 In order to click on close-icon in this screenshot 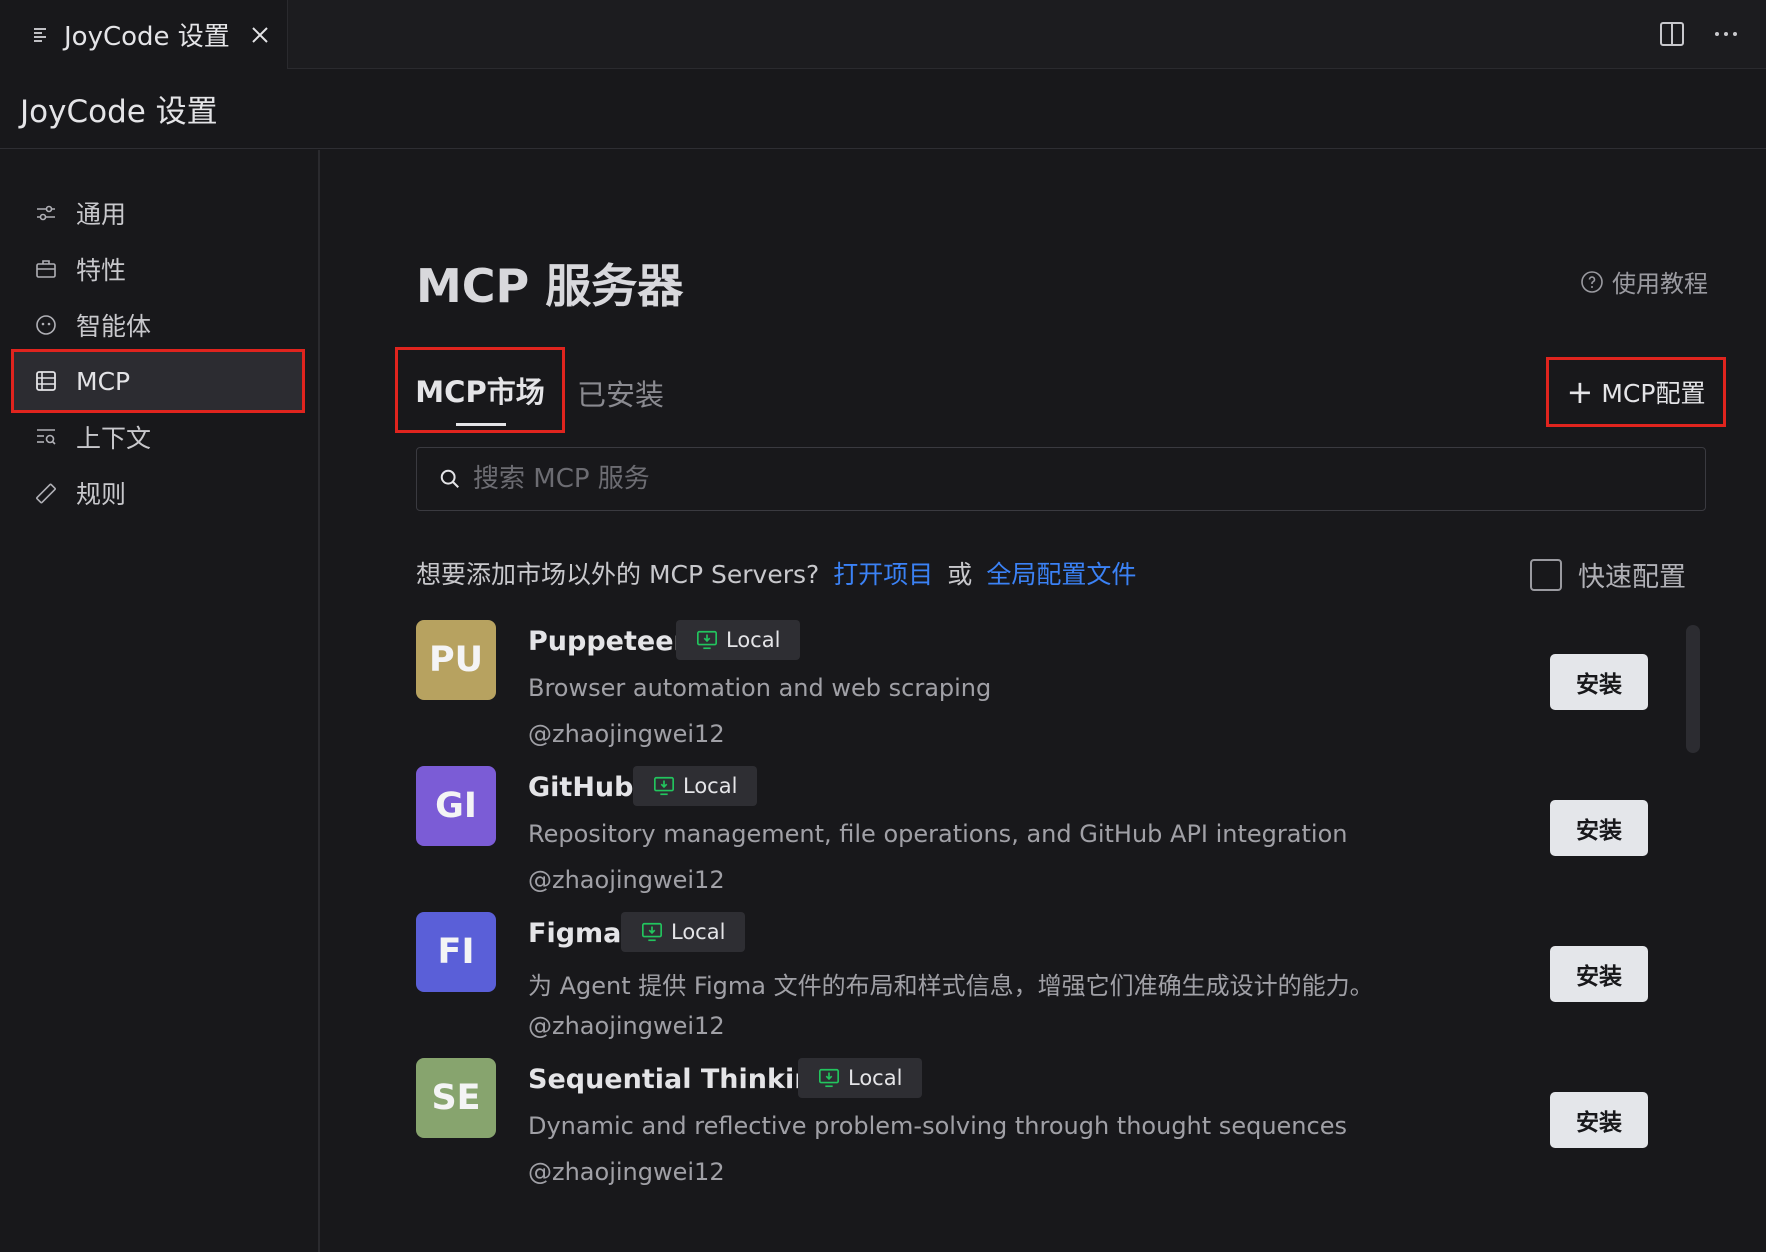, I will do `click(260, 35)`.